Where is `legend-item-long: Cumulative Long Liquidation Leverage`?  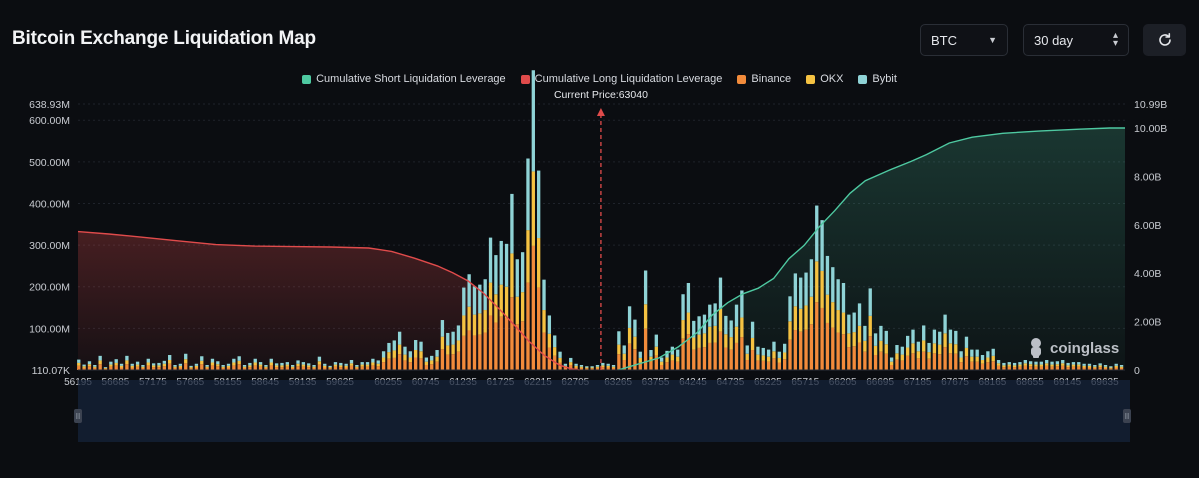
legend-item-long: Cumulative Long Liquidation Leverage is located at coordinates (621, 79).